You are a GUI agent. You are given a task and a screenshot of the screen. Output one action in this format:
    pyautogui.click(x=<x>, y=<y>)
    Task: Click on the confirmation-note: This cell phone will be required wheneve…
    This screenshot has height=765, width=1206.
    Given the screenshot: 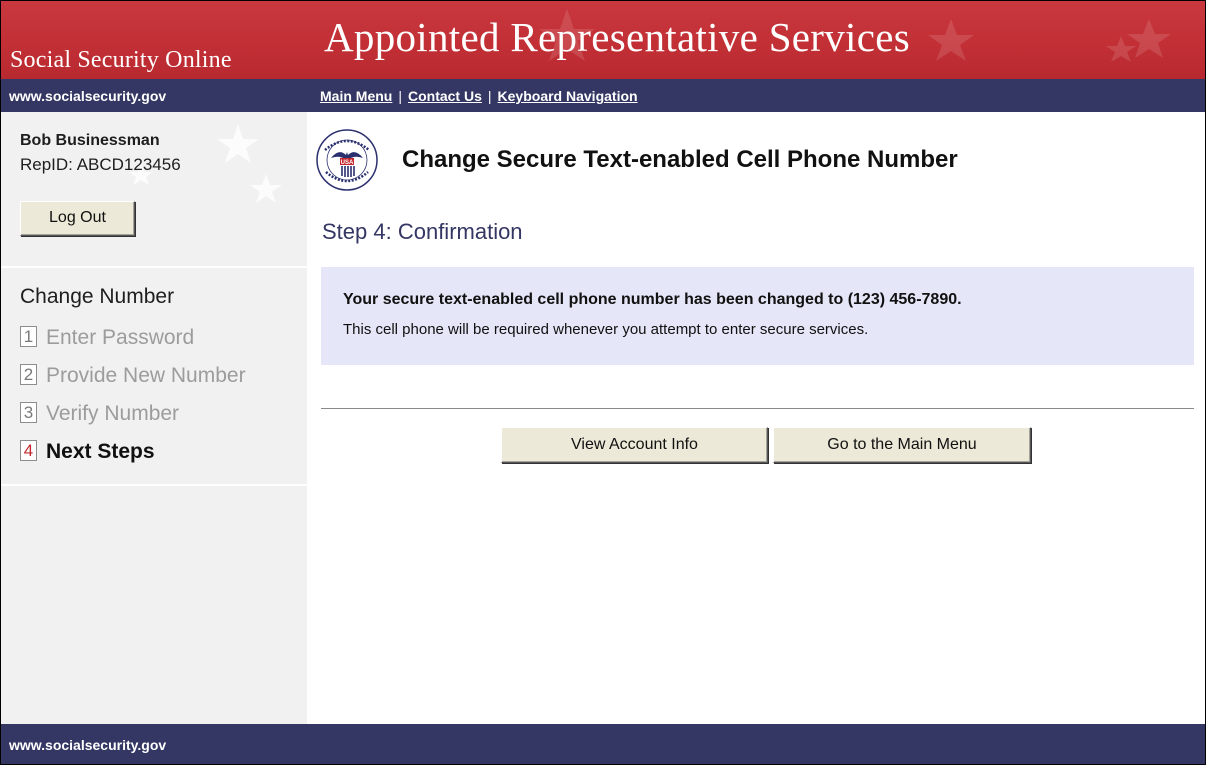 What is the action you would take?
    pyautogui.click(x=606, y=329)
    